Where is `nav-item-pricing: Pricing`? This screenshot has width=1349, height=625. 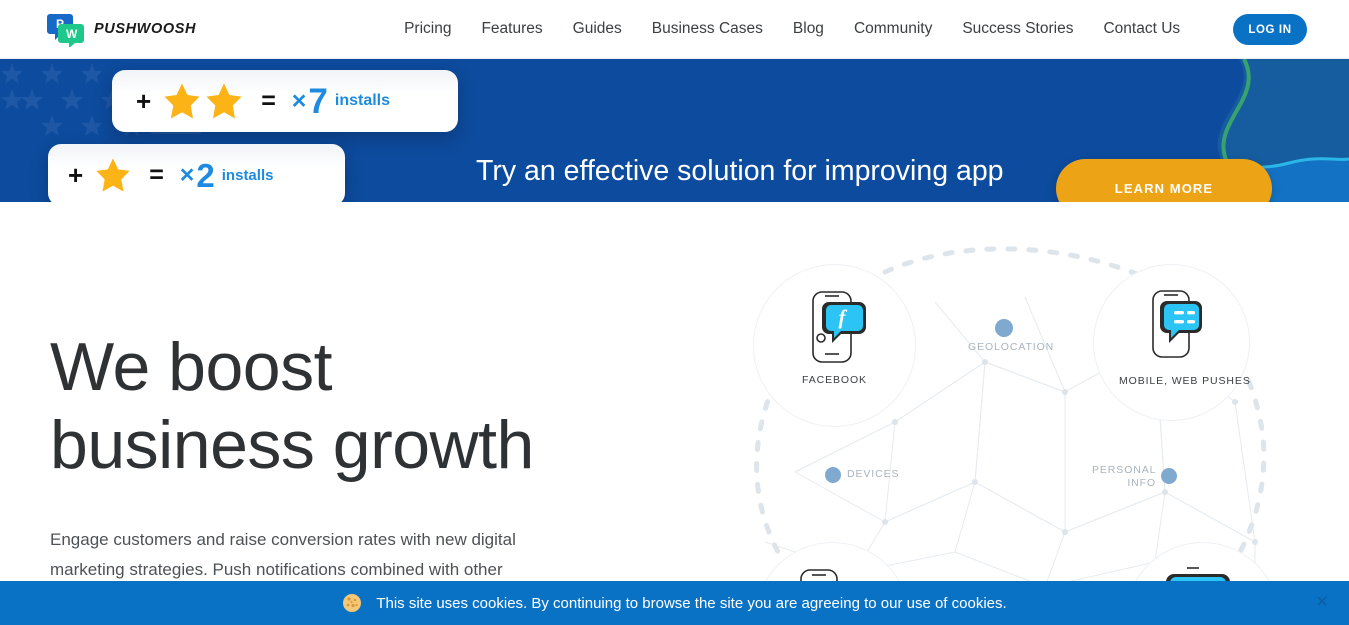 nav-item-pricing: Pricing is located at coordinates (427, 29).